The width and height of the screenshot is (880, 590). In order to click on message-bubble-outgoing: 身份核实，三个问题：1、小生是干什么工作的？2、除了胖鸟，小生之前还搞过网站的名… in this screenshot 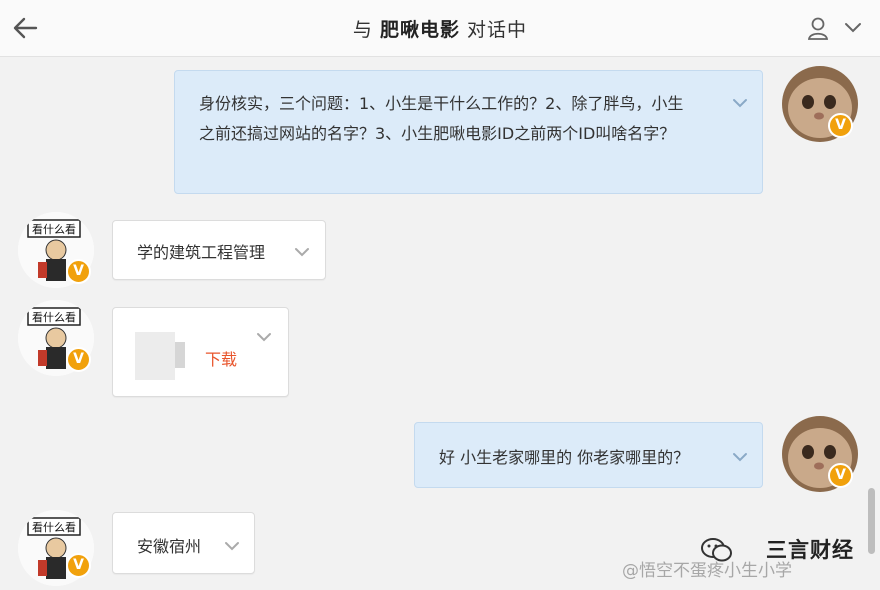, I will do `click(468, 132)`.